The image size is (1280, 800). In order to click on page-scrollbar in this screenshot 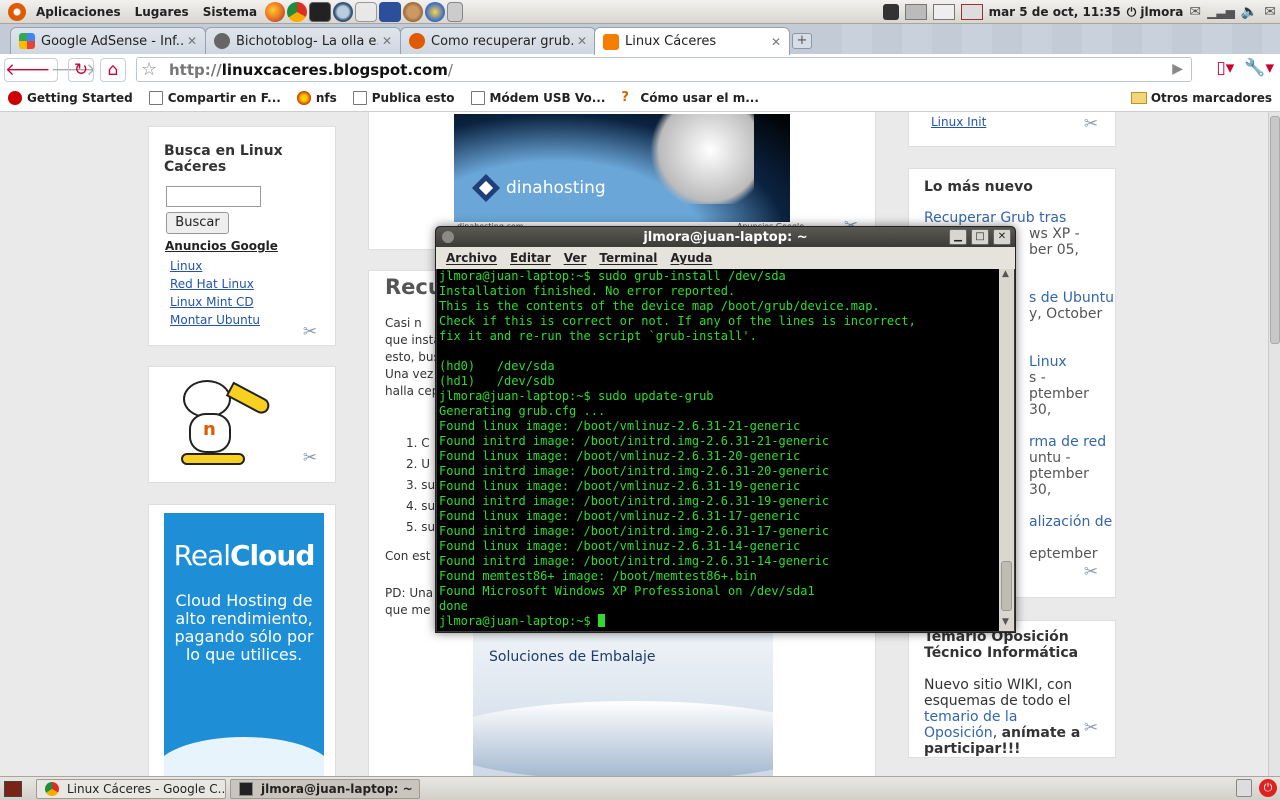, I will do `click(1274, 444)`.